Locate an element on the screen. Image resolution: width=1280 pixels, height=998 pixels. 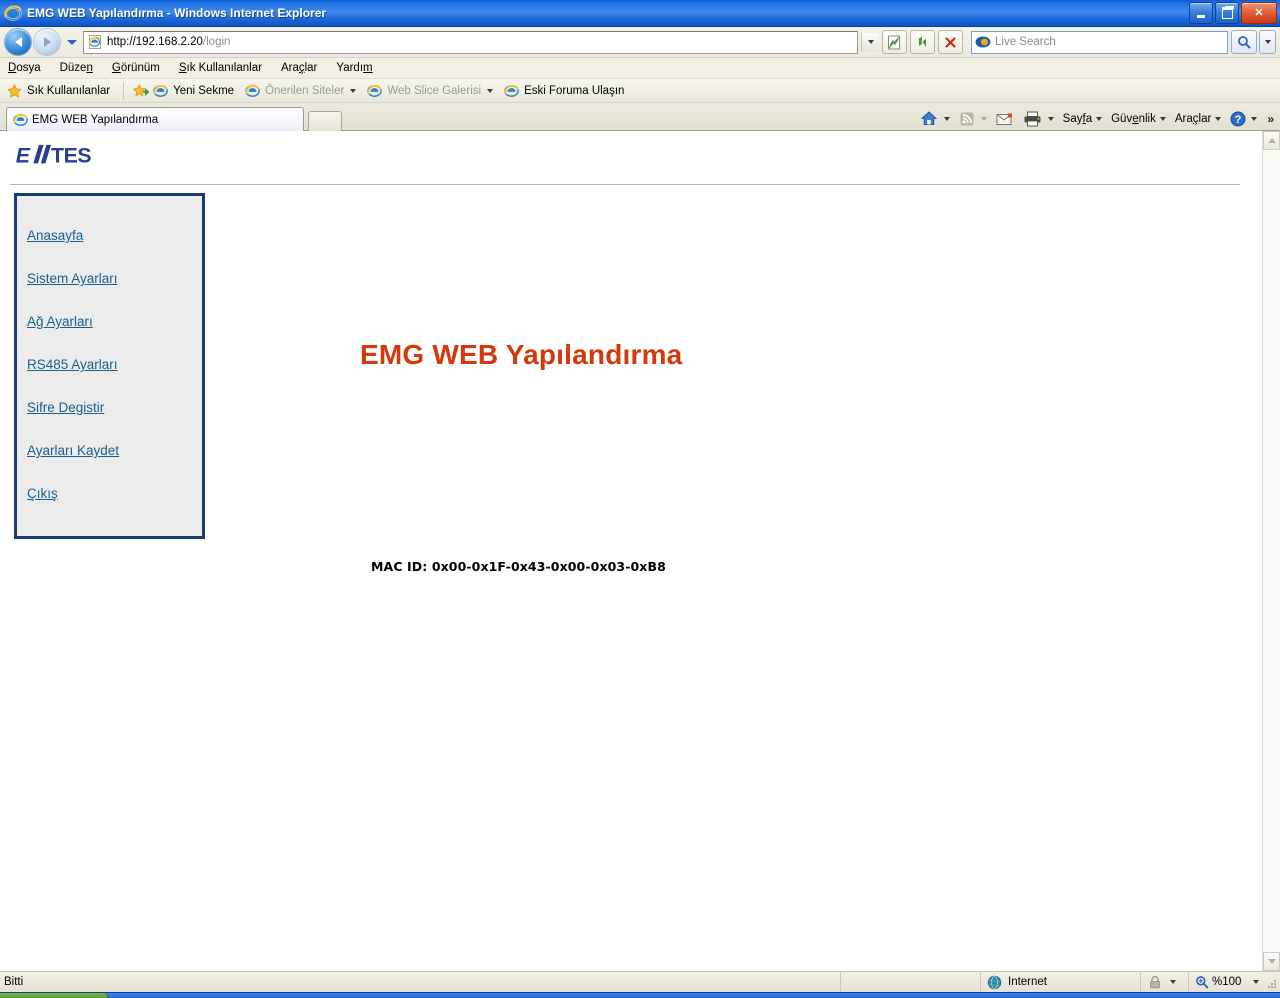
back-arrow-icon is located at coordinates (18, 42).